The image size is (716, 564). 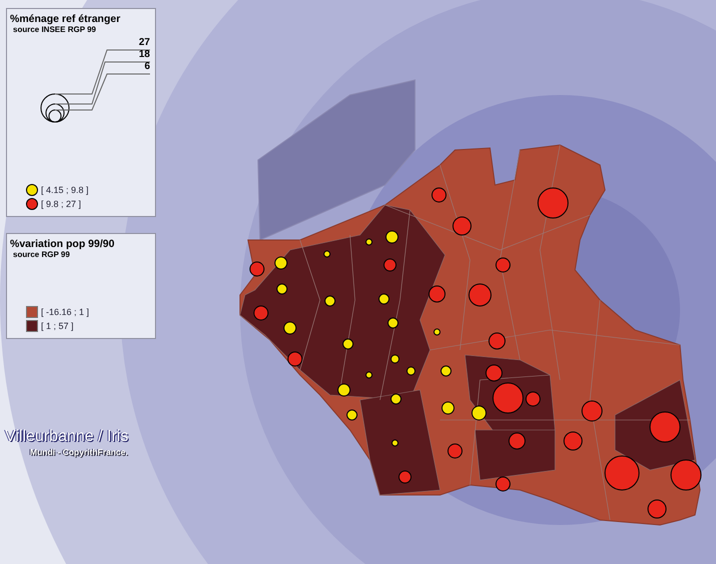 What do you see at coordinates (57, 326) in the screenshot?
I see `class-range: [ 1 ; 57 ]` at bounding box center [57, 326].